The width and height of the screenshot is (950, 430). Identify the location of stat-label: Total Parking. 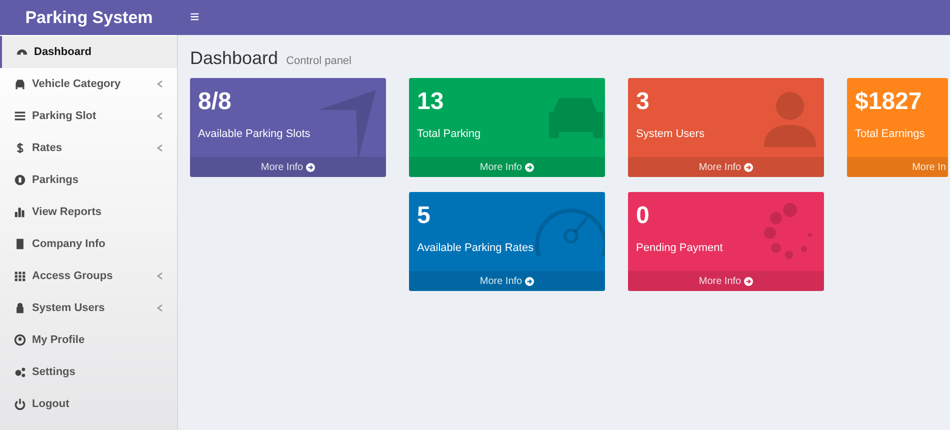
(449, 134).